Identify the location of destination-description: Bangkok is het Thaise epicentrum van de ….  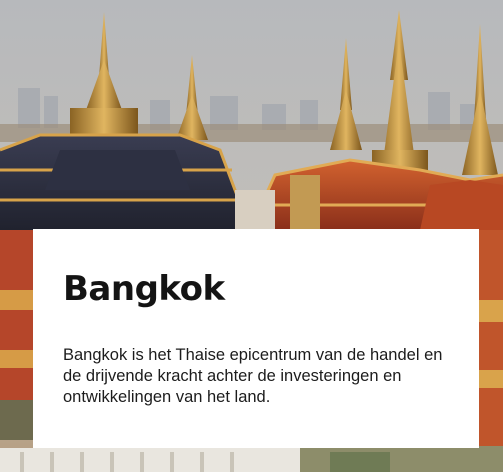
(253, 376).